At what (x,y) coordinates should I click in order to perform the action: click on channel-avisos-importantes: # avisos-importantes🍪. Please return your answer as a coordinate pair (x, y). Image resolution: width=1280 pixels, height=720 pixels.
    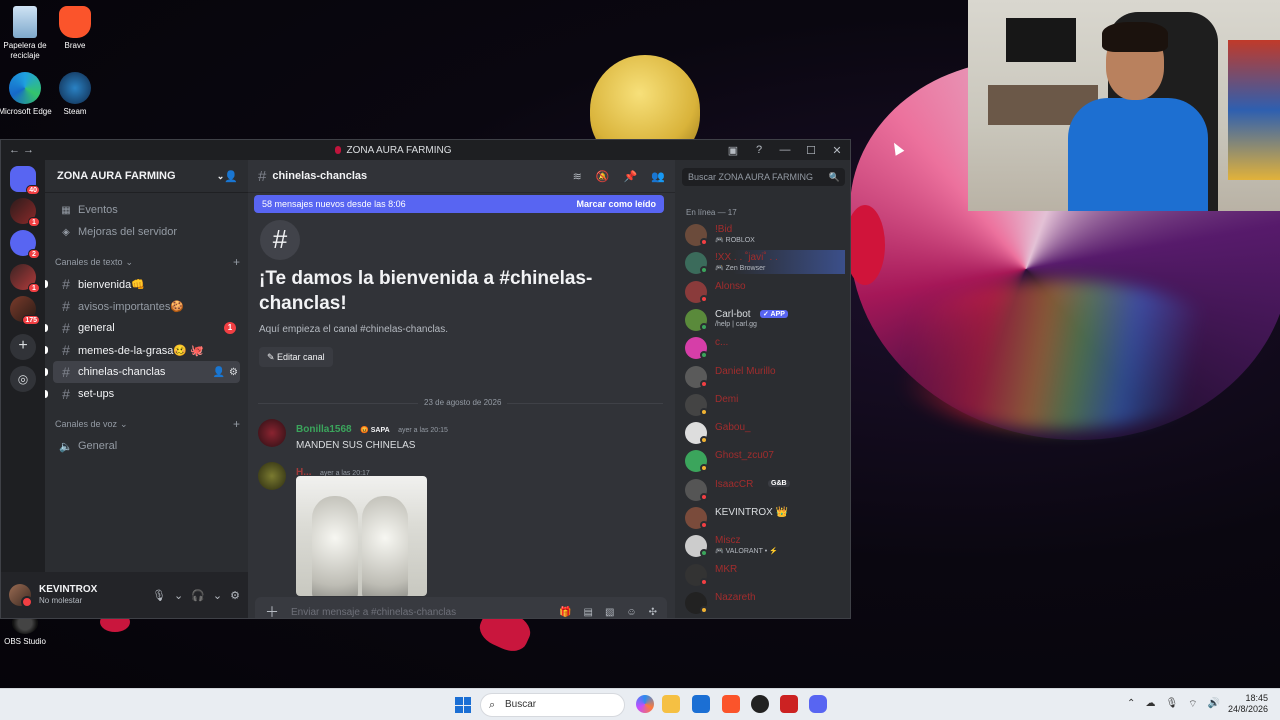
    Looking at the image, I should click on (146, 306).